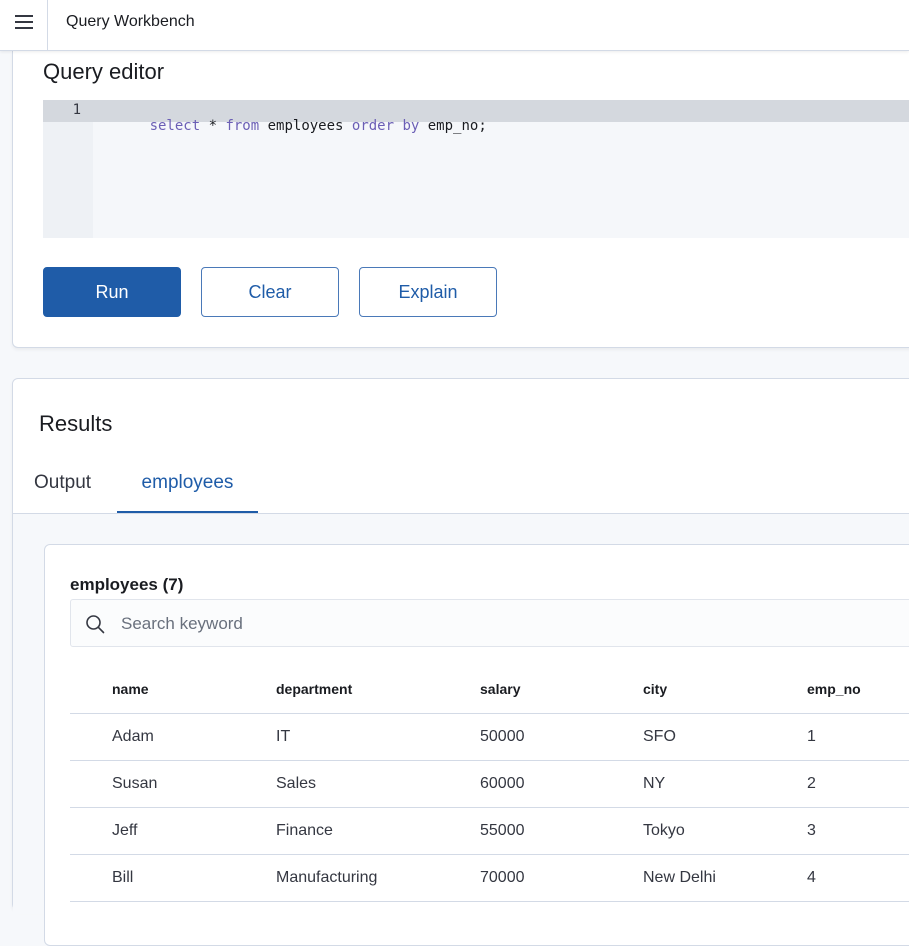  I want to click on table-cell: SFO, so click(725, 737).